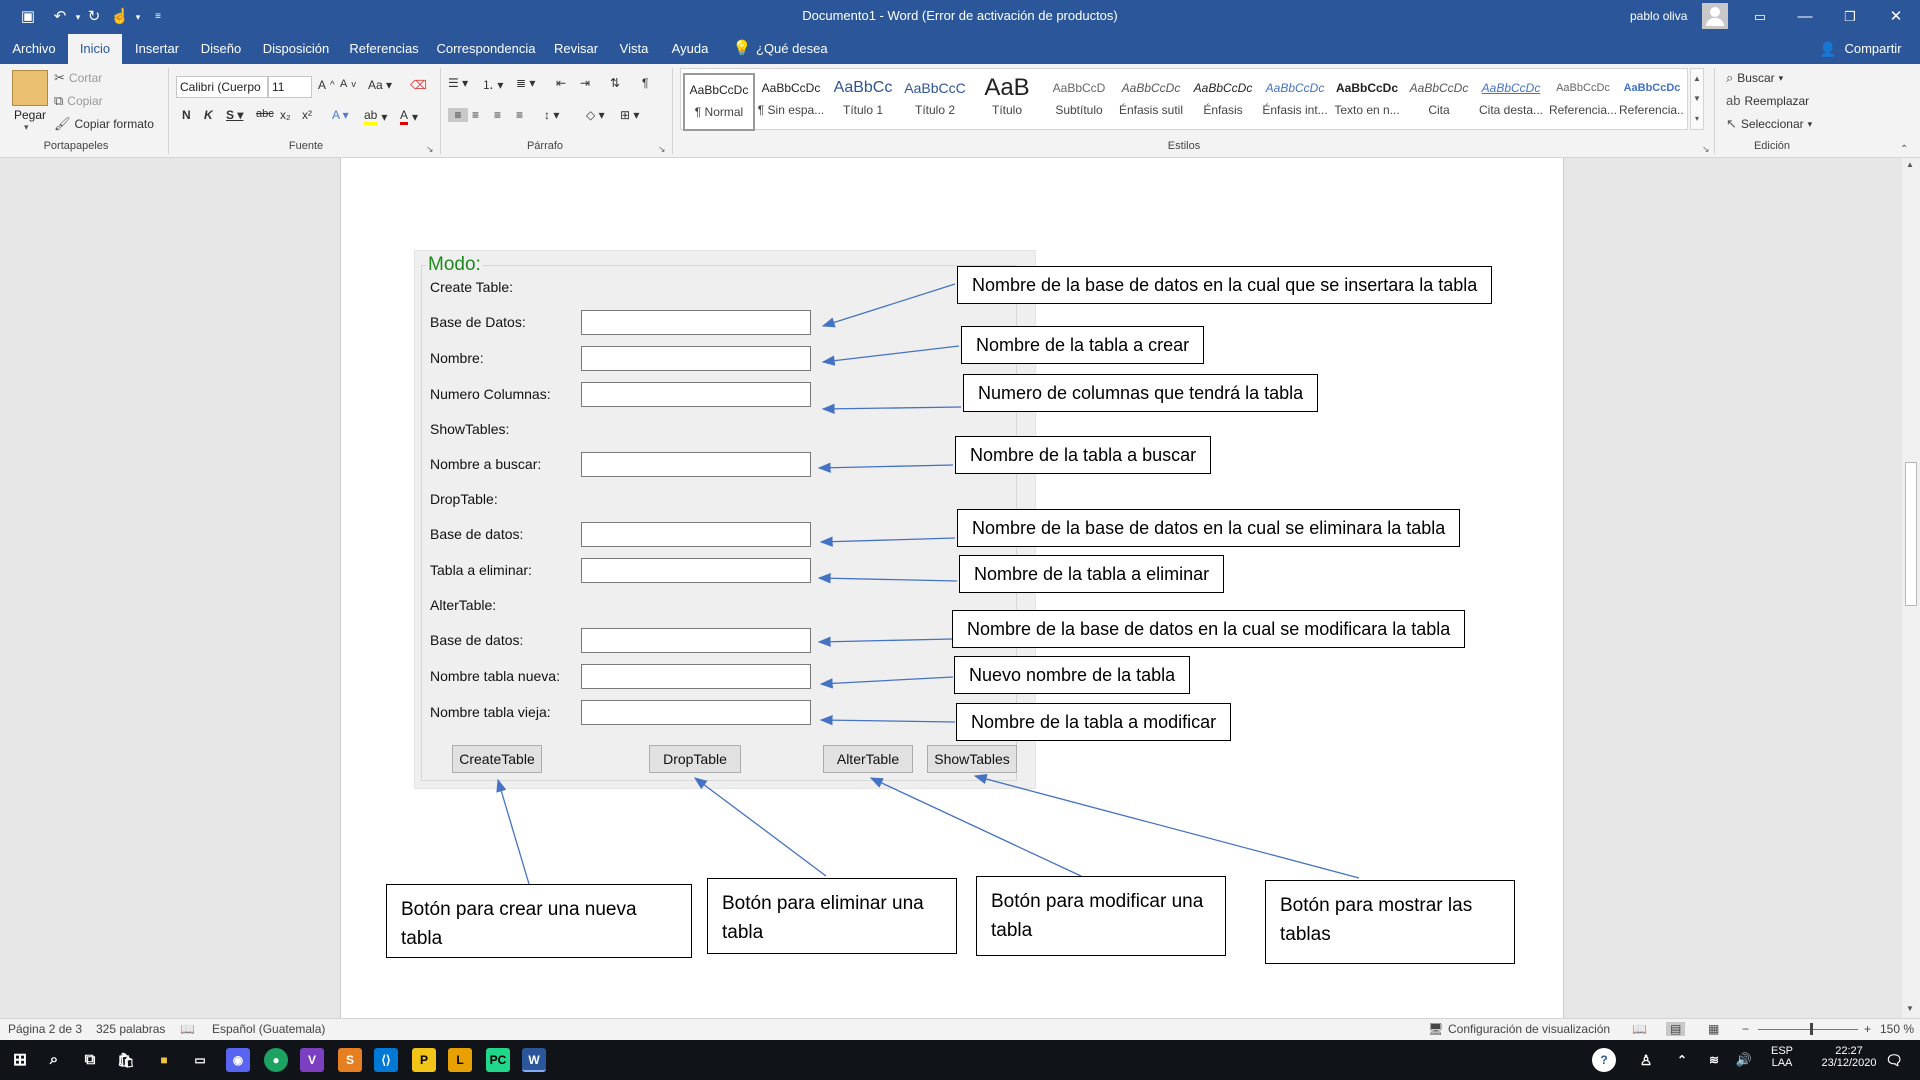  I want to click on strikethrough-icon: abc, so click(265, 114).